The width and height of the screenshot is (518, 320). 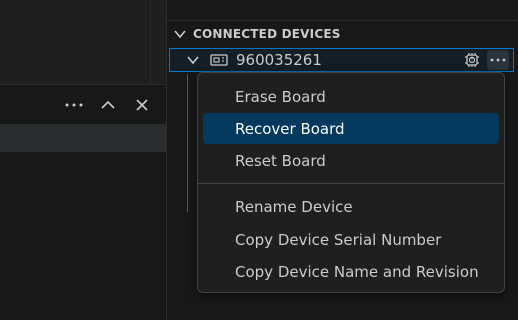 What do you see at coordinates (279, 60) in the screenshot?
I see `device-label: 960035261` at bounding box center [279, 60].